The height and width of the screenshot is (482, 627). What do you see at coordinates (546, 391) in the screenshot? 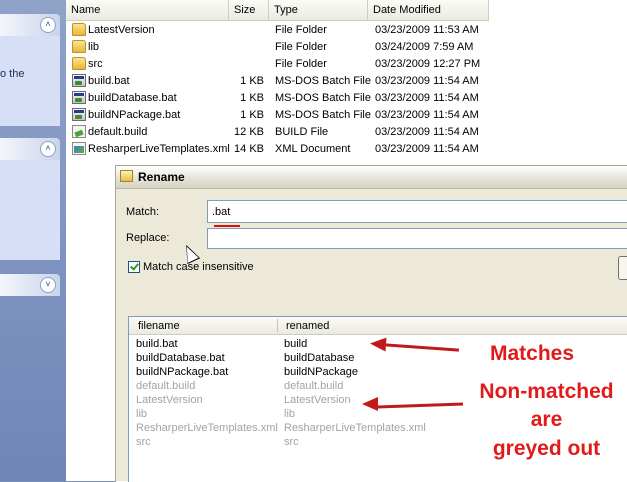
I see `non-matched-annotation-line1: Non-matched` at bounding box center [546, 391].